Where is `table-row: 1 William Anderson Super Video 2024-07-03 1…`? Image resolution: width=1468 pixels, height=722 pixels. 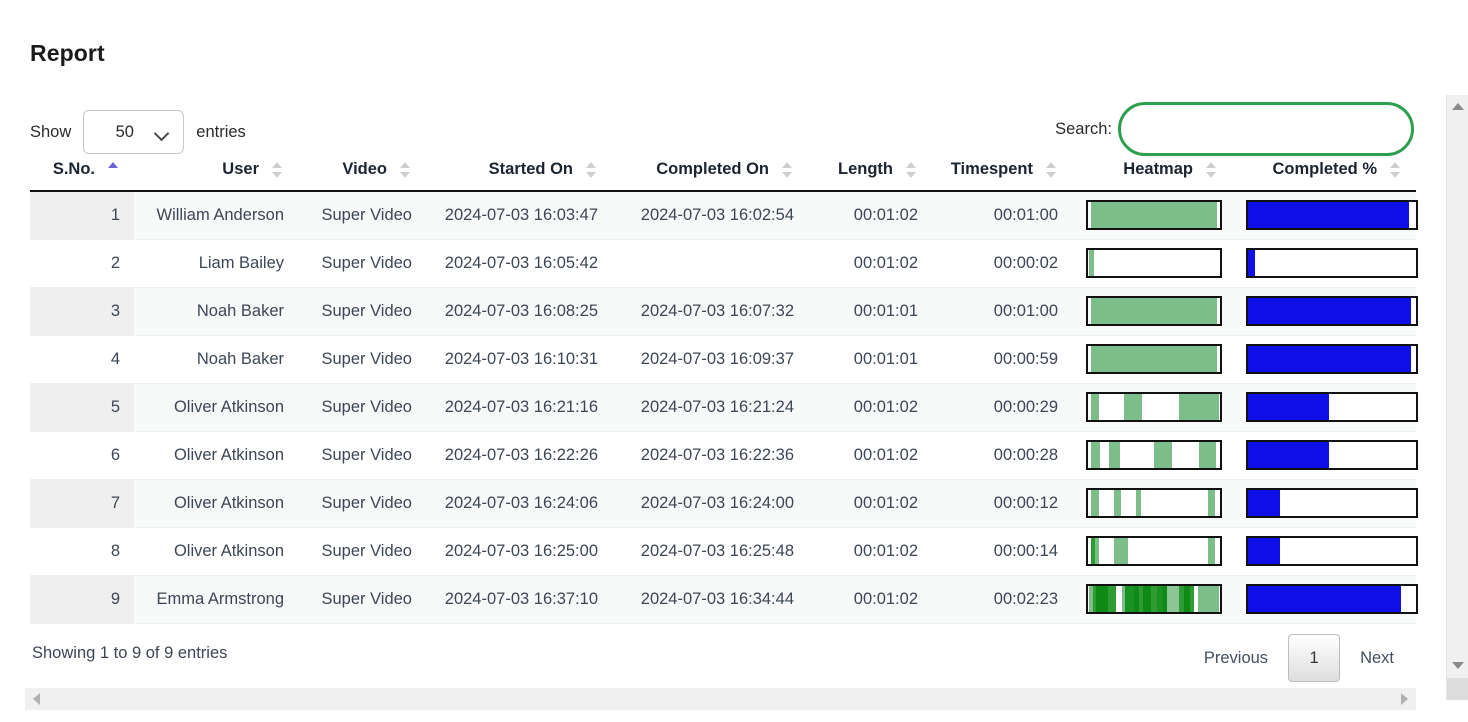 table-row: 1 William Anderson Super Video 2024-07-03 1… is located at coordinates (724, 215).